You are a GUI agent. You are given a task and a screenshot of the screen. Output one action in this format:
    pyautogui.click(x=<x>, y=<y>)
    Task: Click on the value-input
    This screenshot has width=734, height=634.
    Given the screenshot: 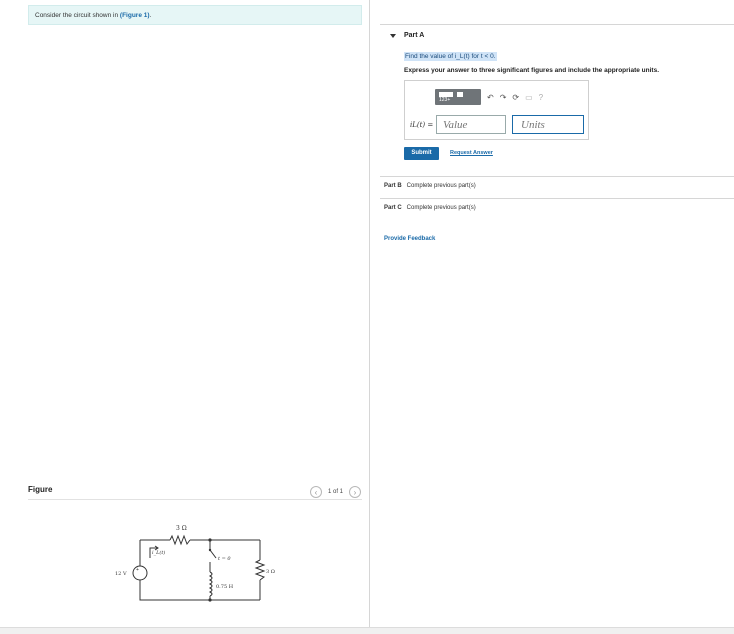 What is the action you would take?
    pyautogui.click(x=471, y=124)
    